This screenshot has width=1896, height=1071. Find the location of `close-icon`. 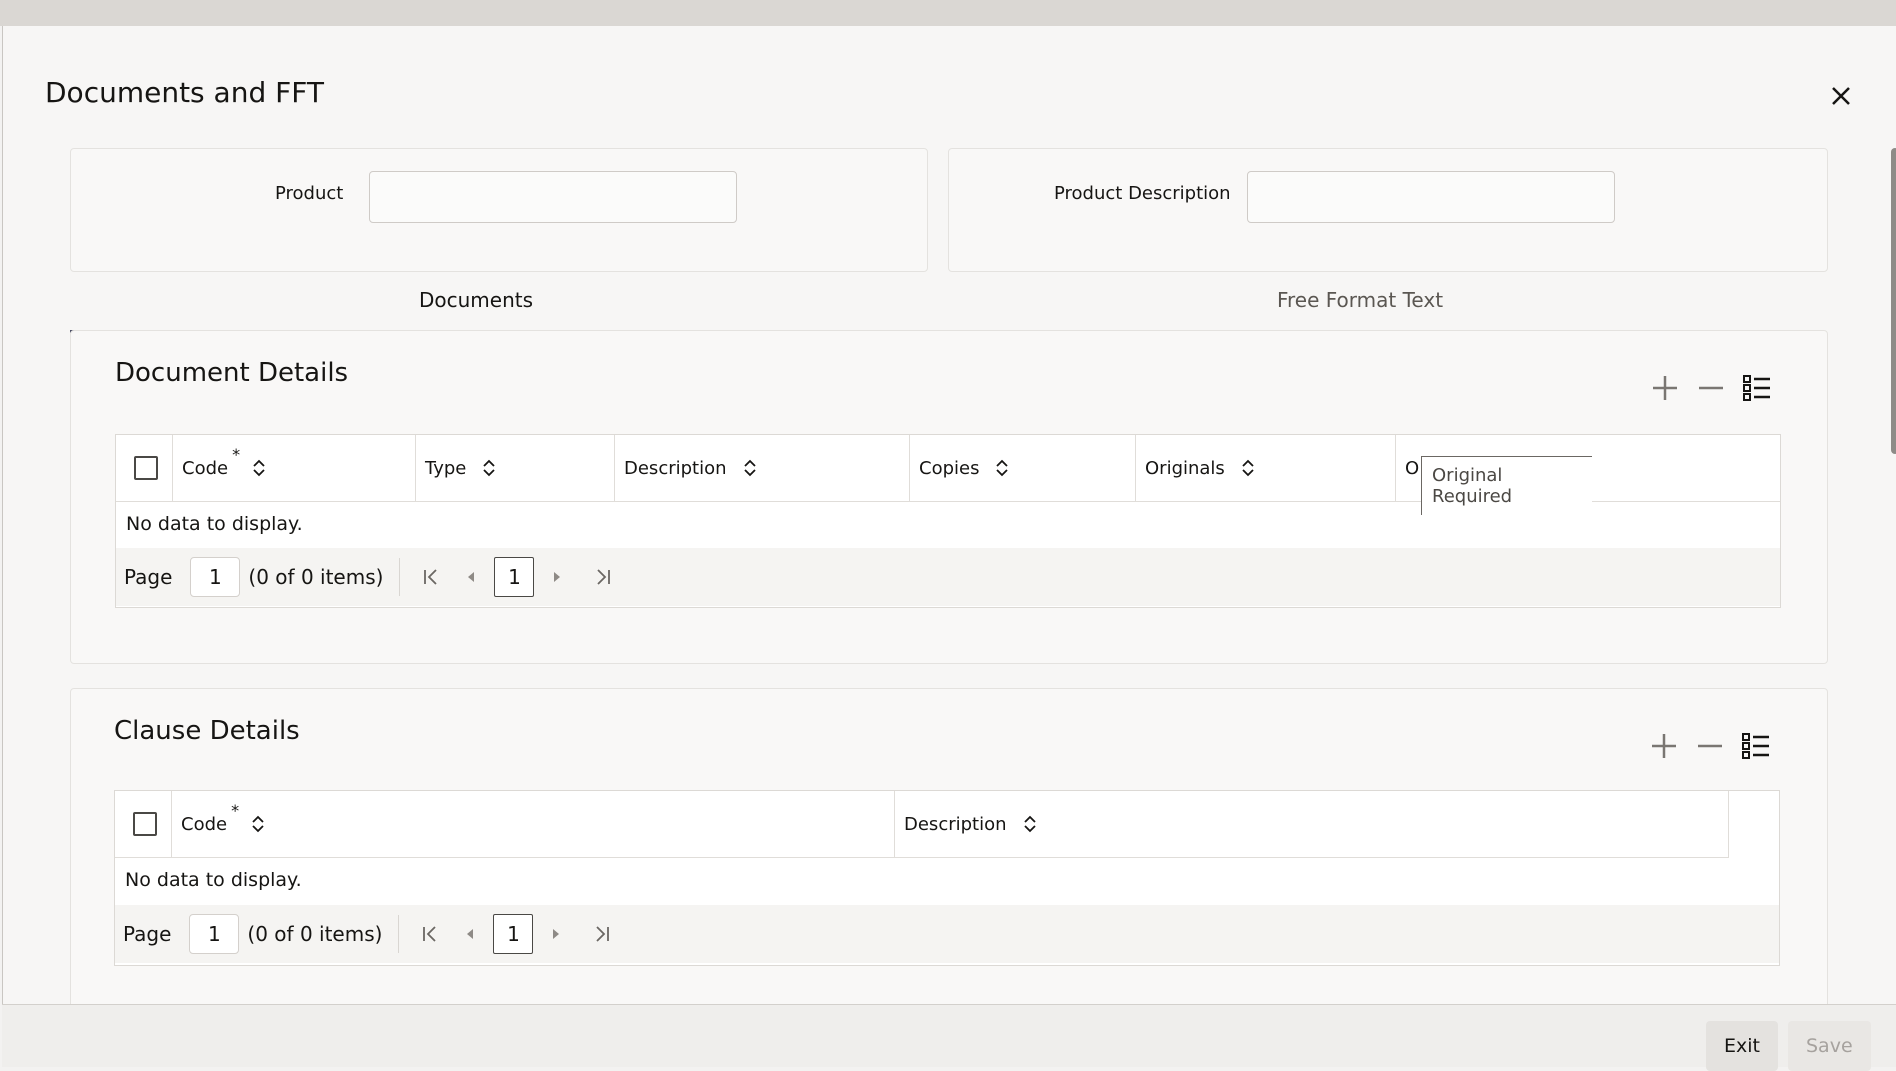

close-icon is located at coordinates (1841, 96).